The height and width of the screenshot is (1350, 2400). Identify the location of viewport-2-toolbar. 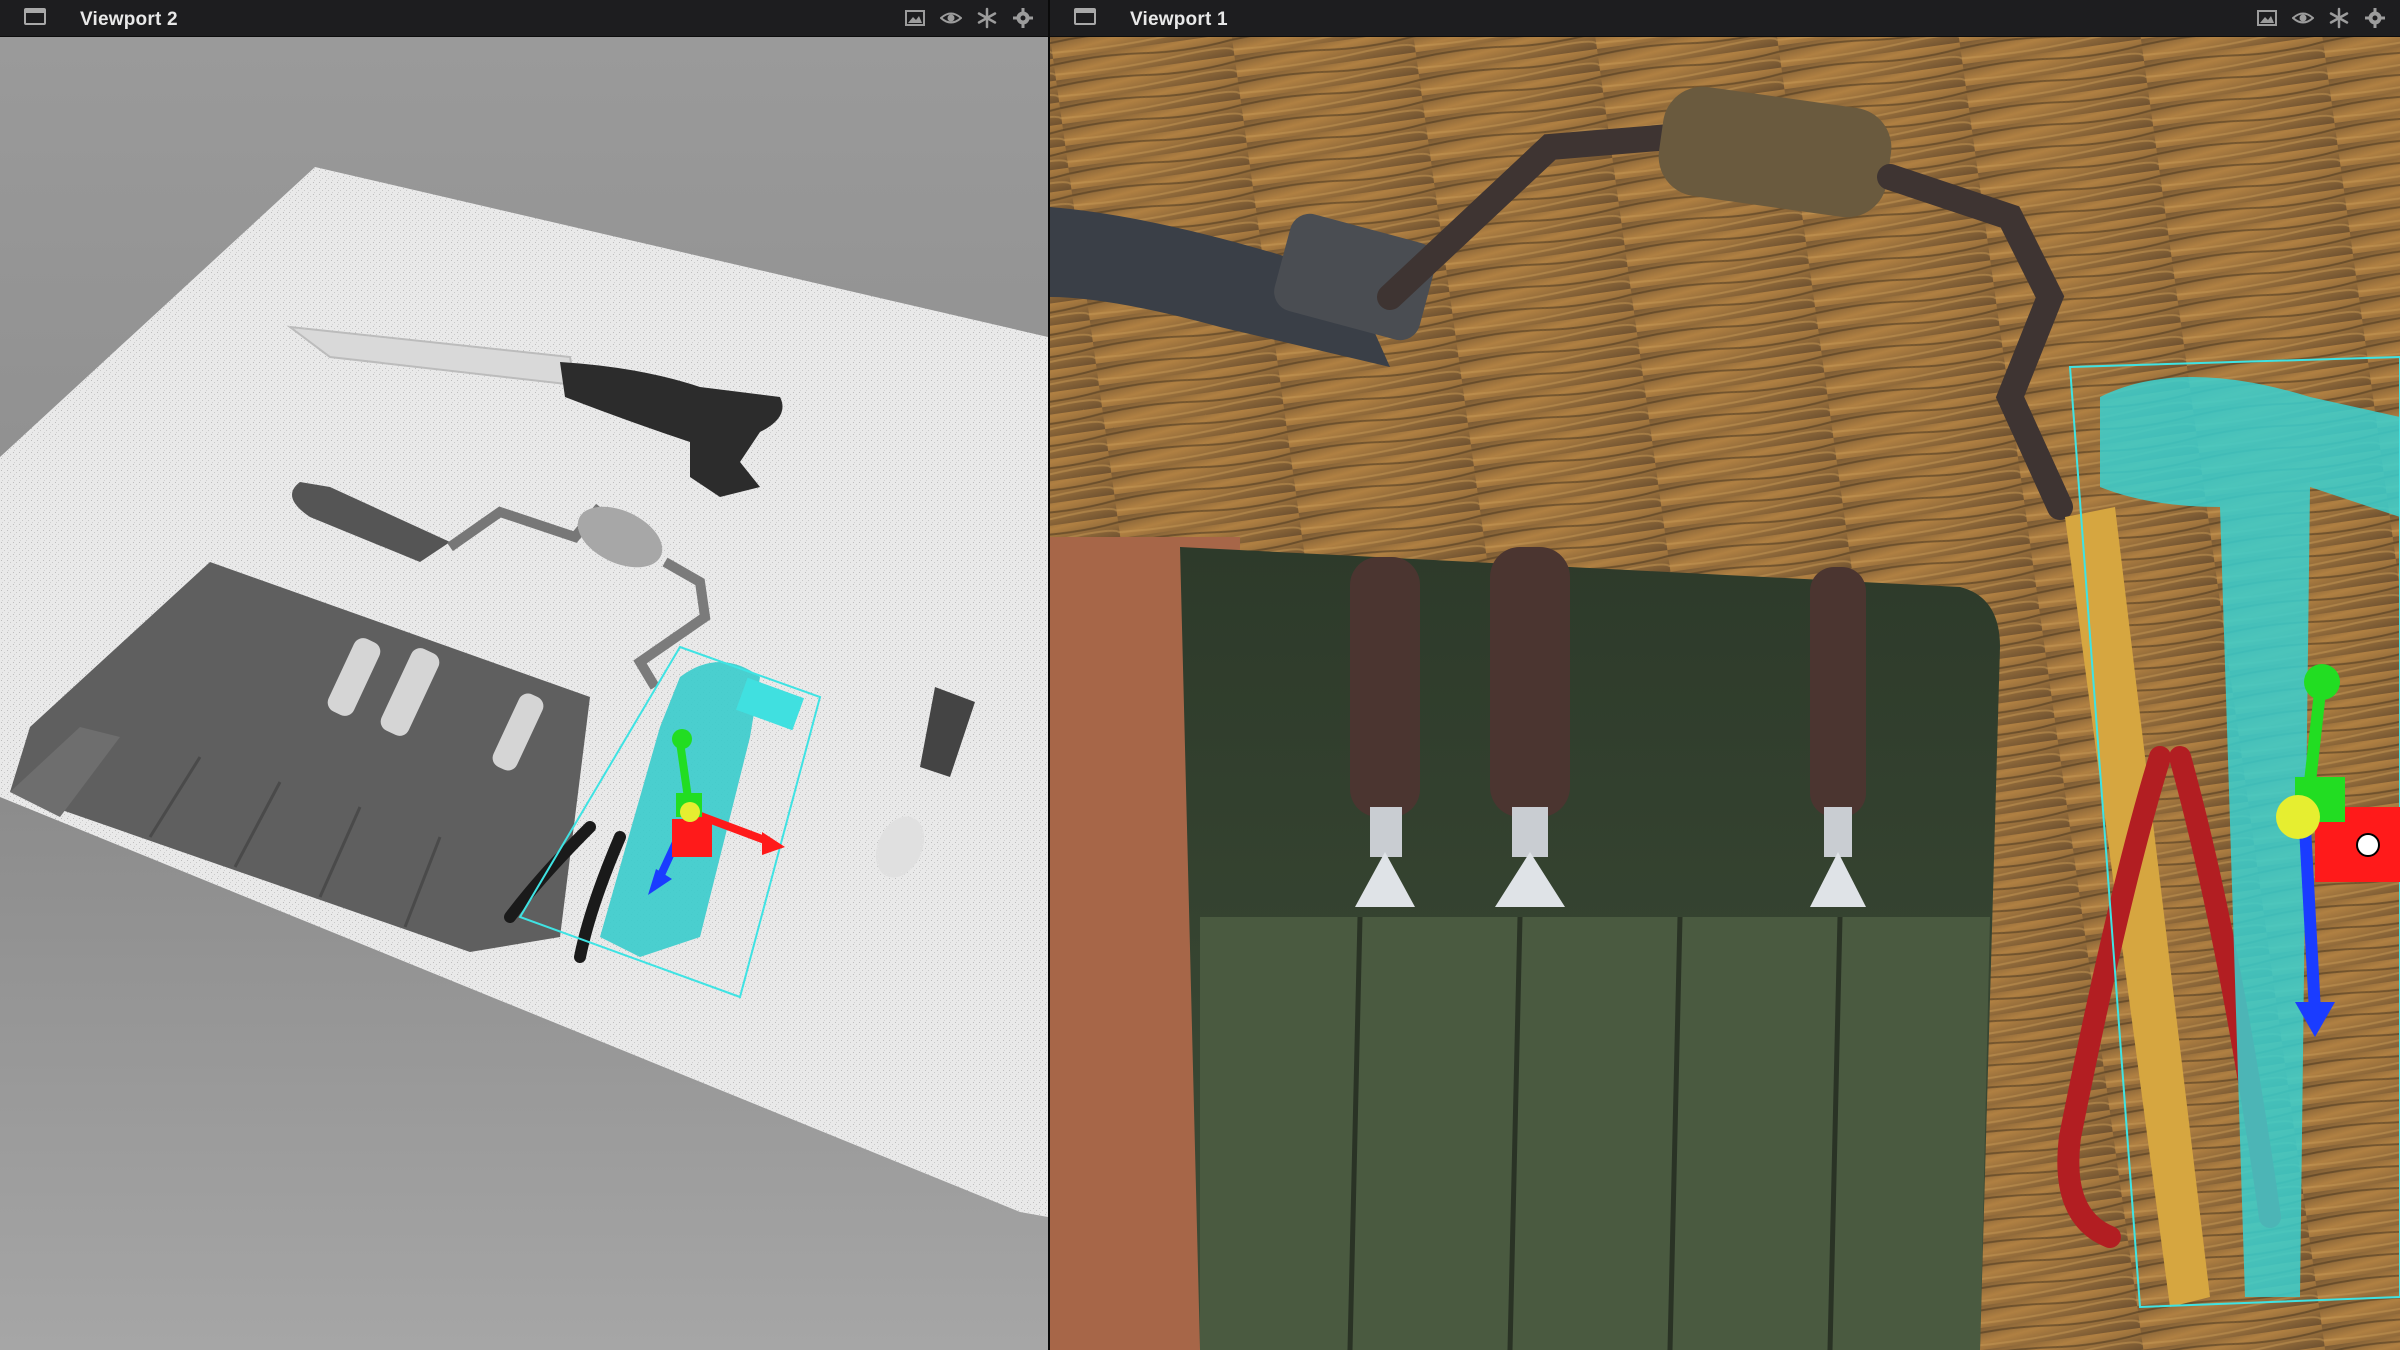
(969, 18).